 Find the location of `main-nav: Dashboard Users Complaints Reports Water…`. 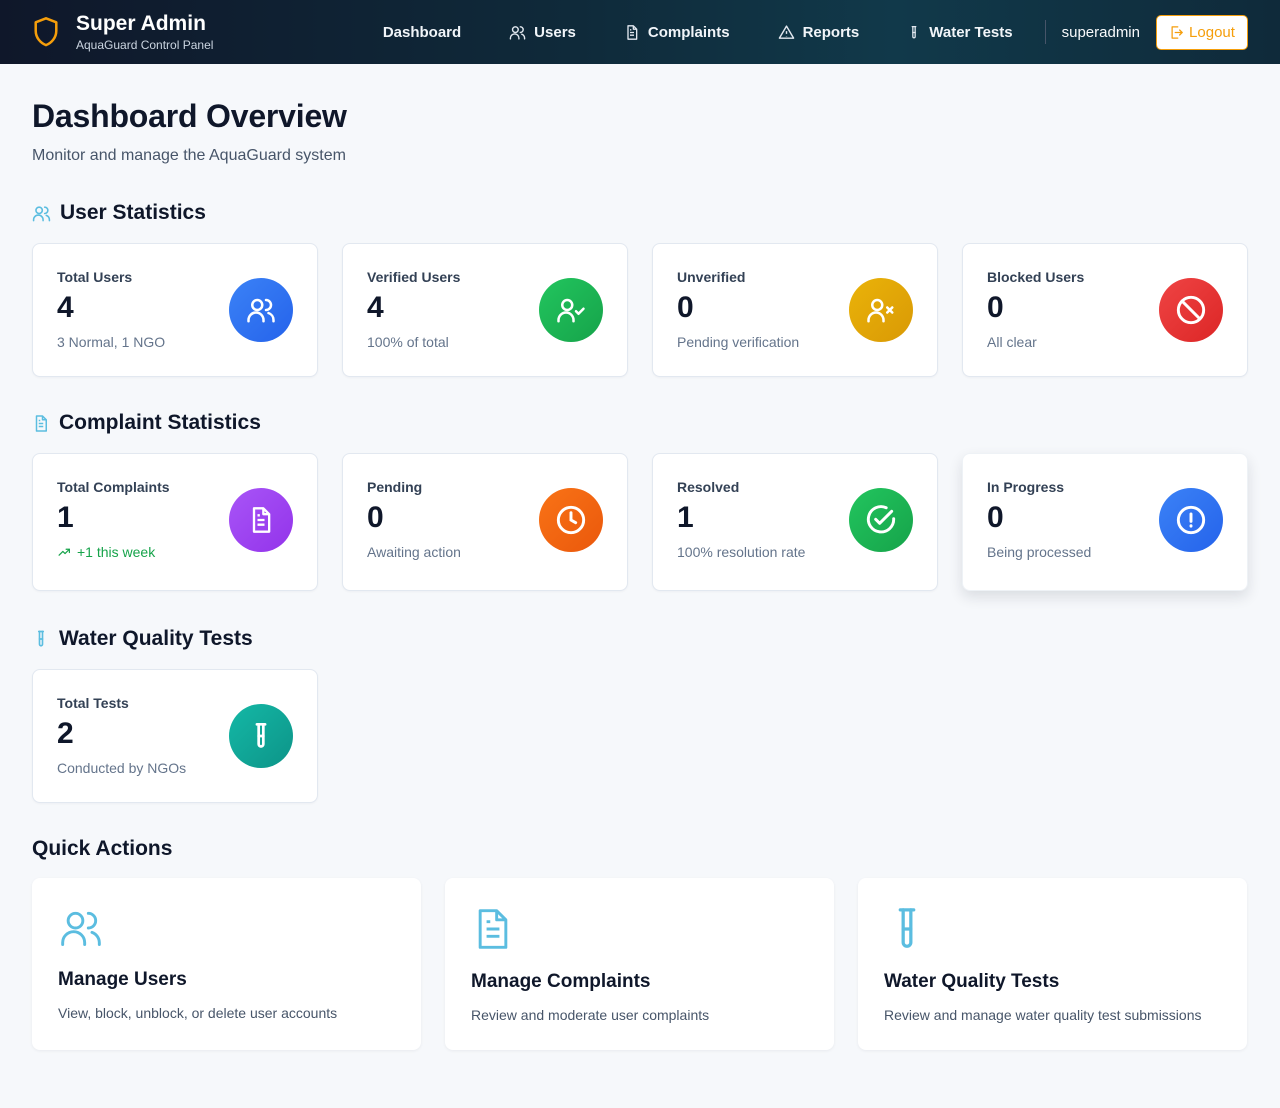

main-nav: Dashboard Users Complaints Reports Water… is located at coordinates (815, 32).